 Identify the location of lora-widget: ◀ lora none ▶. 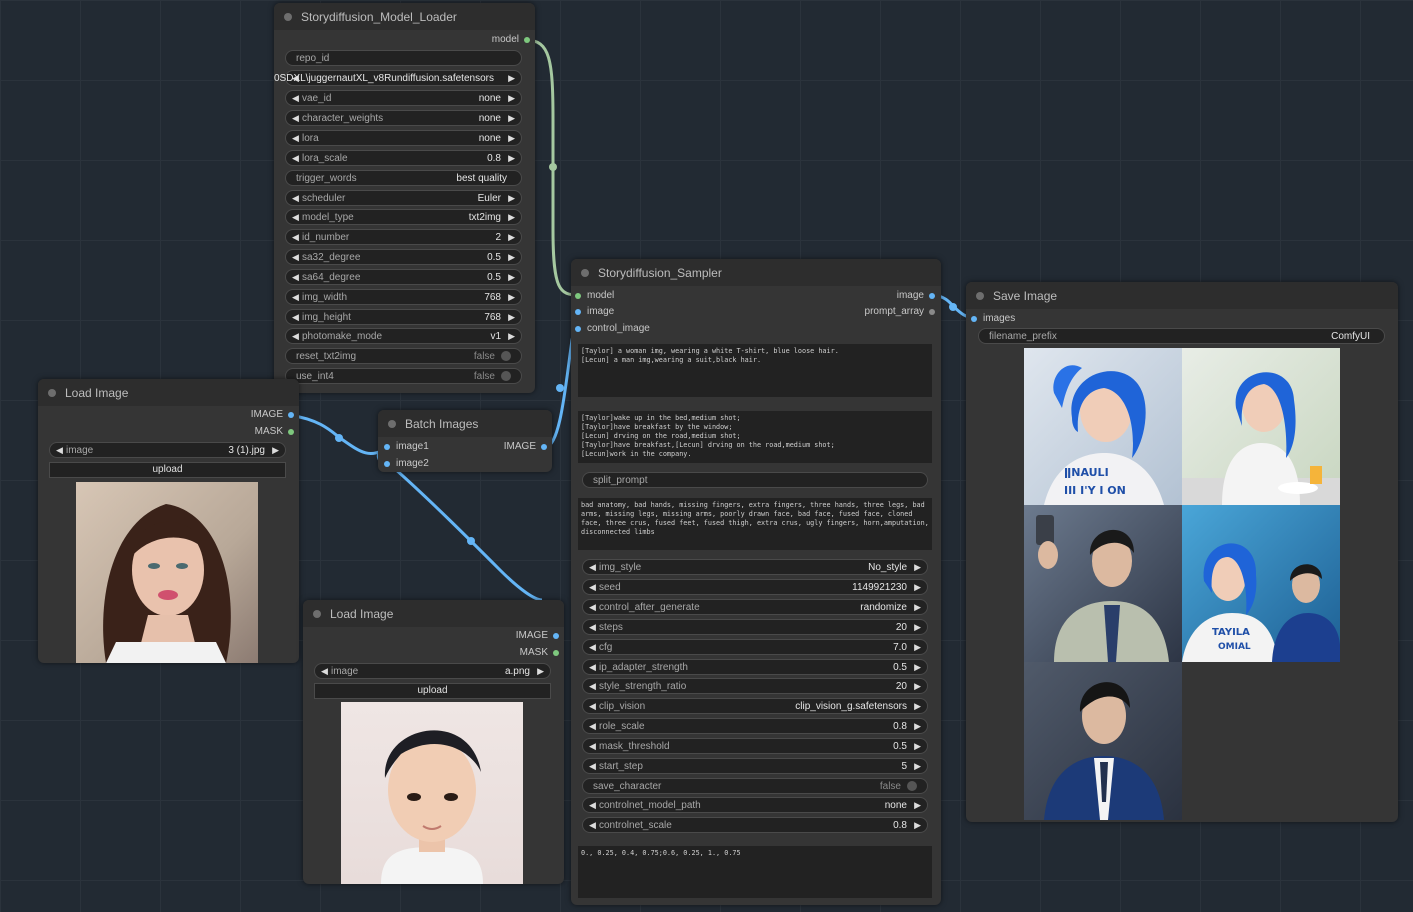
(403, 138).